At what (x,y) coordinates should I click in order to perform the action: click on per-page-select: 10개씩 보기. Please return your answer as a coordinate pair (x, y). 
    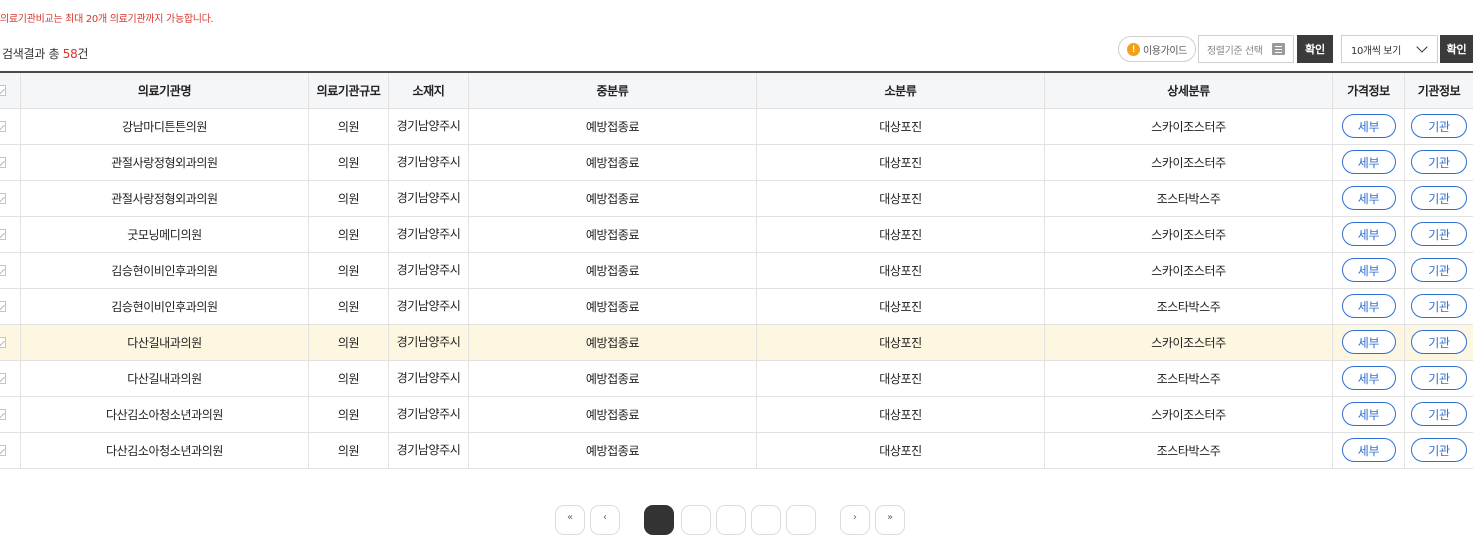
    Looking at the image, I should click on (1389, 49).